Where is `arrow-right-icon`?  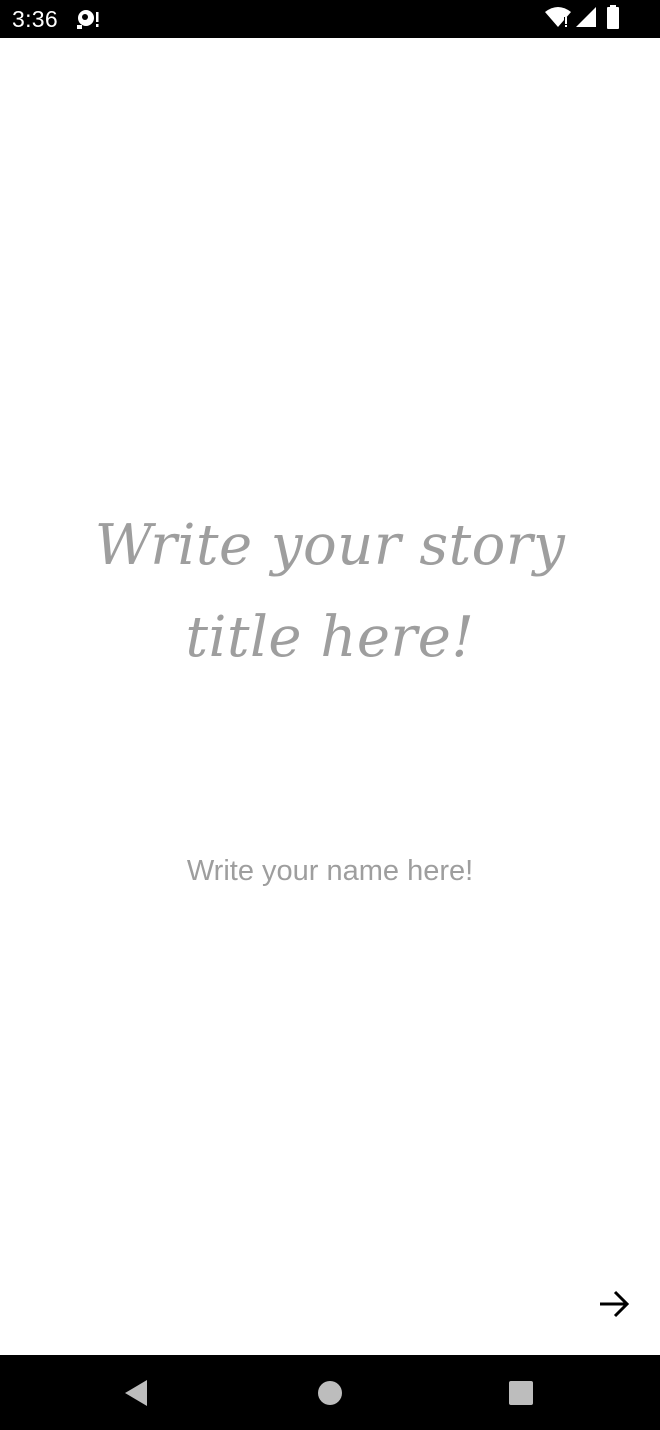
arrow-right-icon is located at coordinates (615, 1304).